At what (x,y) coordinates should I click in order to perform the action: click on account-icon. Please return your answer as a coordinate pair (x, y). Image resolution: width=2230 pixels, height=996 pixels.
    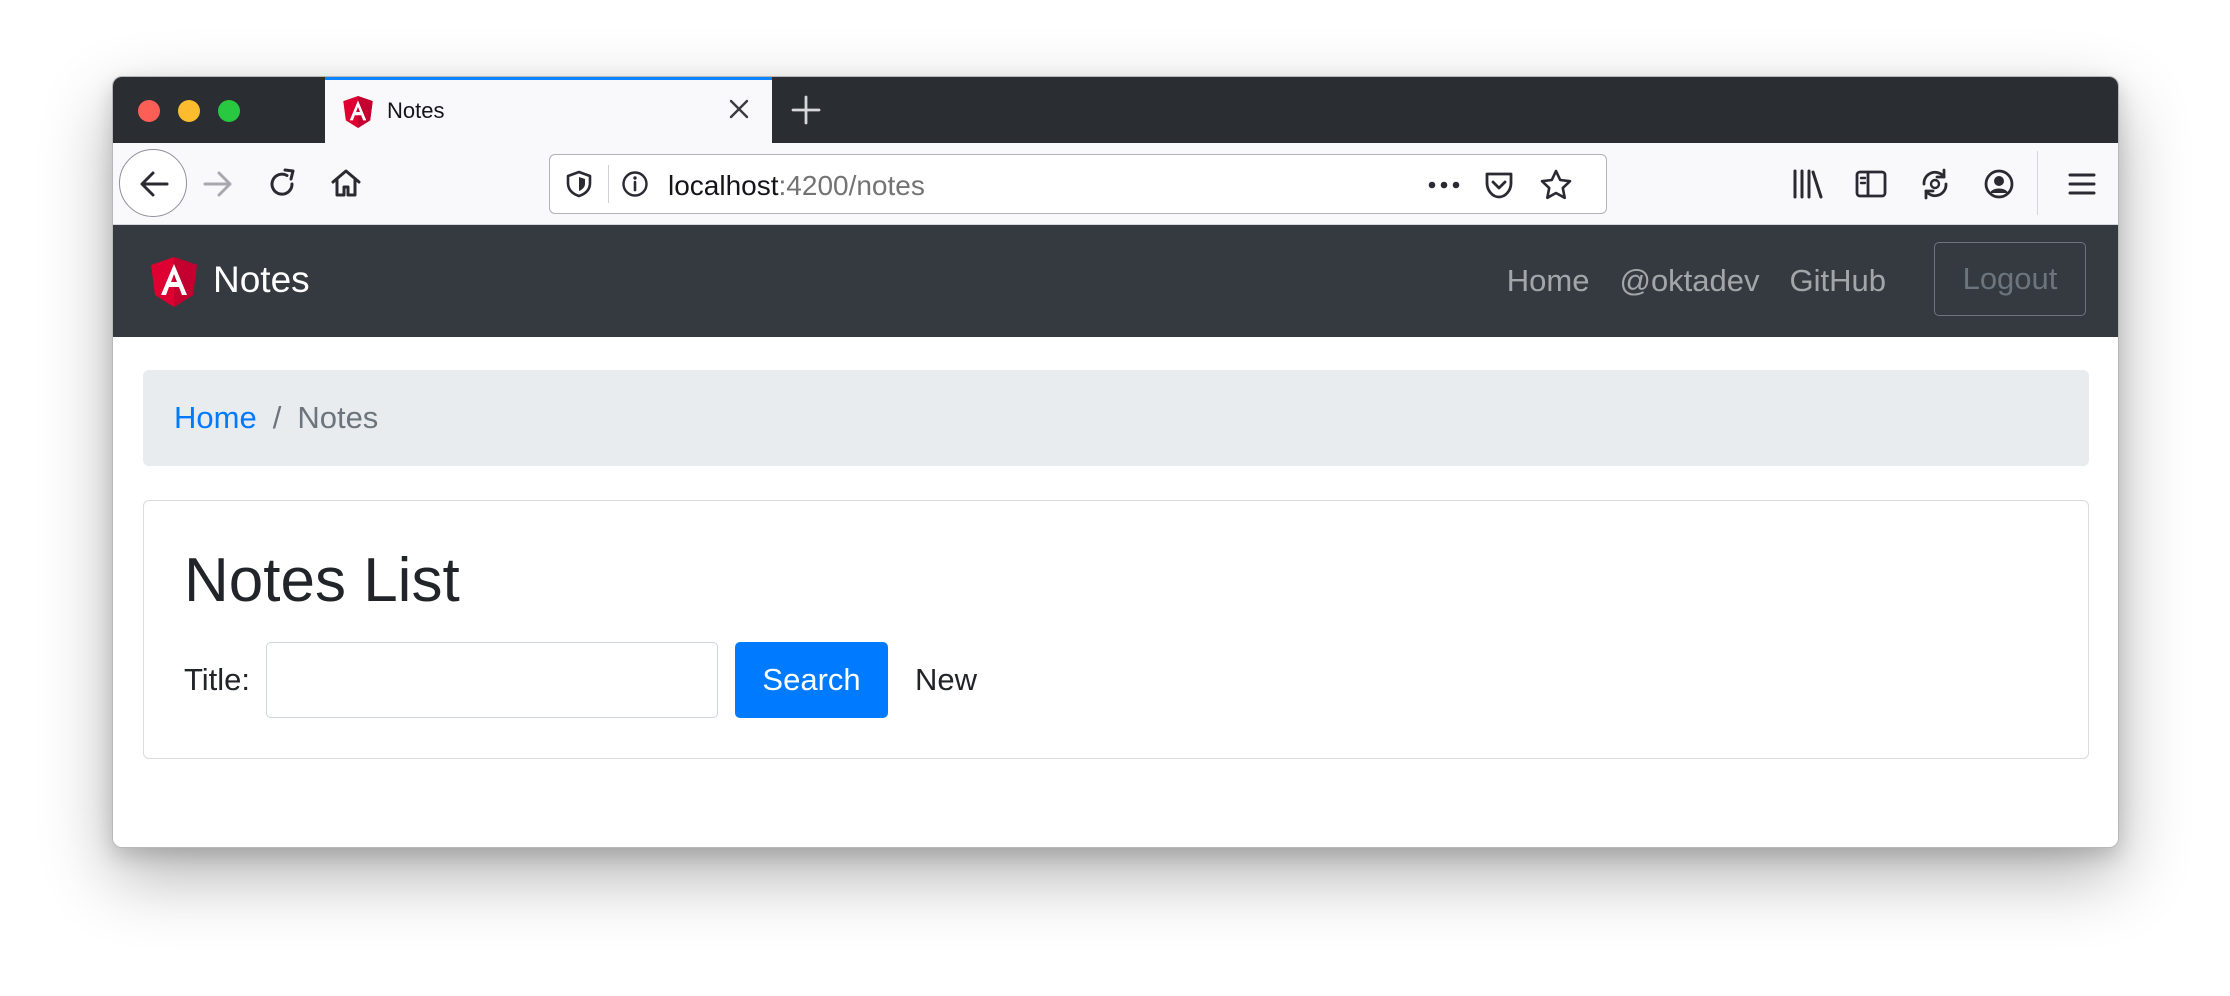
    Looking at the image, I should click on (1999, 184).